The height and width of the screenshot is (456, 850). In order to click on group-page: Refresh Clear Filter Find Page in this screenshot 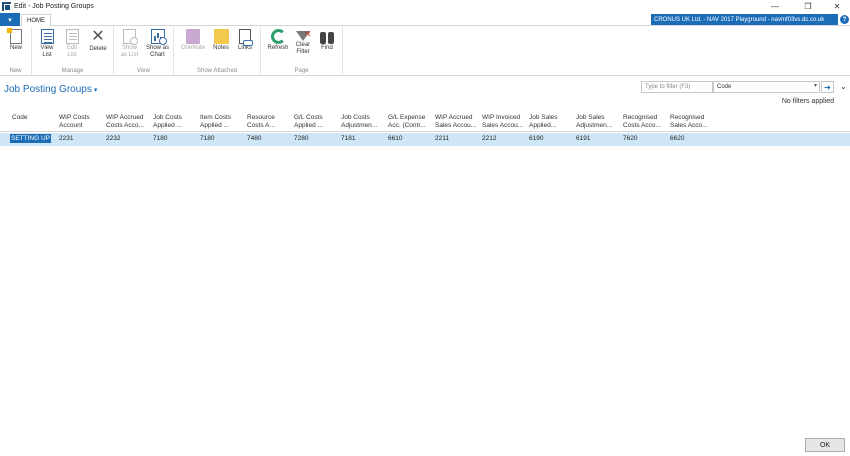, I will do `click(302, 51)`.